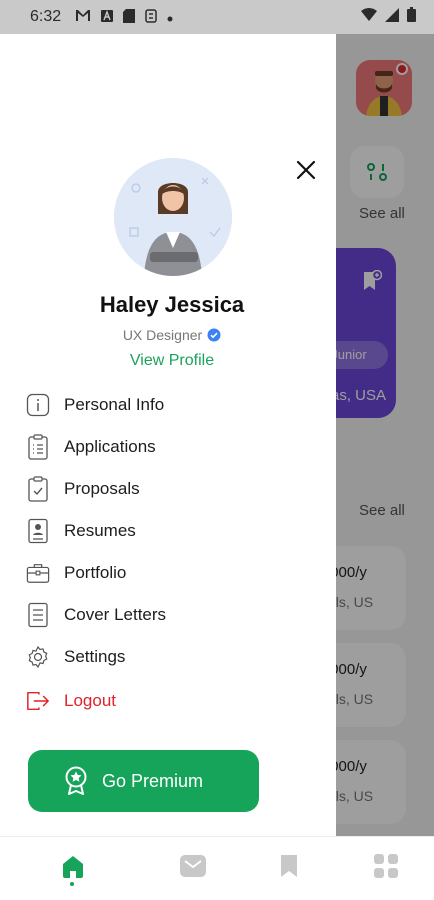 This screenshot has height=900, width=434. What do you see at coordinates (107, 17) in the screenshot?
I see `app-a-icon` at bounding box center [107, 17].